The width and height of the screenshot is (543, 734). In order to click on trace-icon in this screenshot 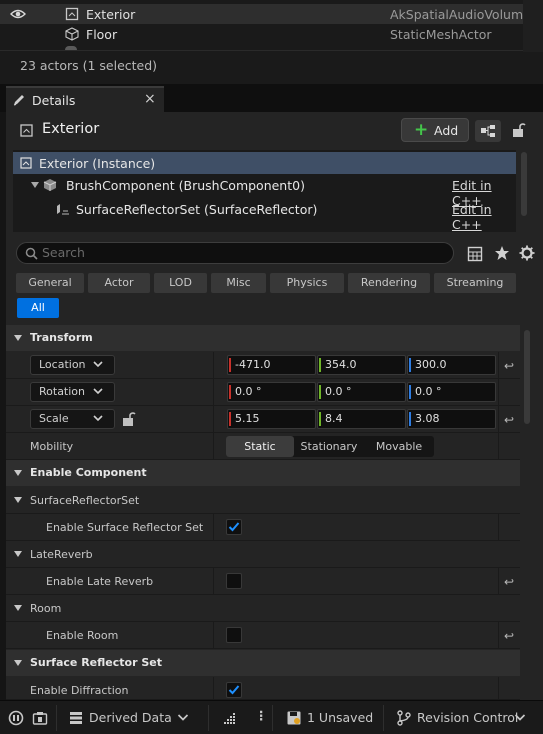, I will do `click(230, 718)`.